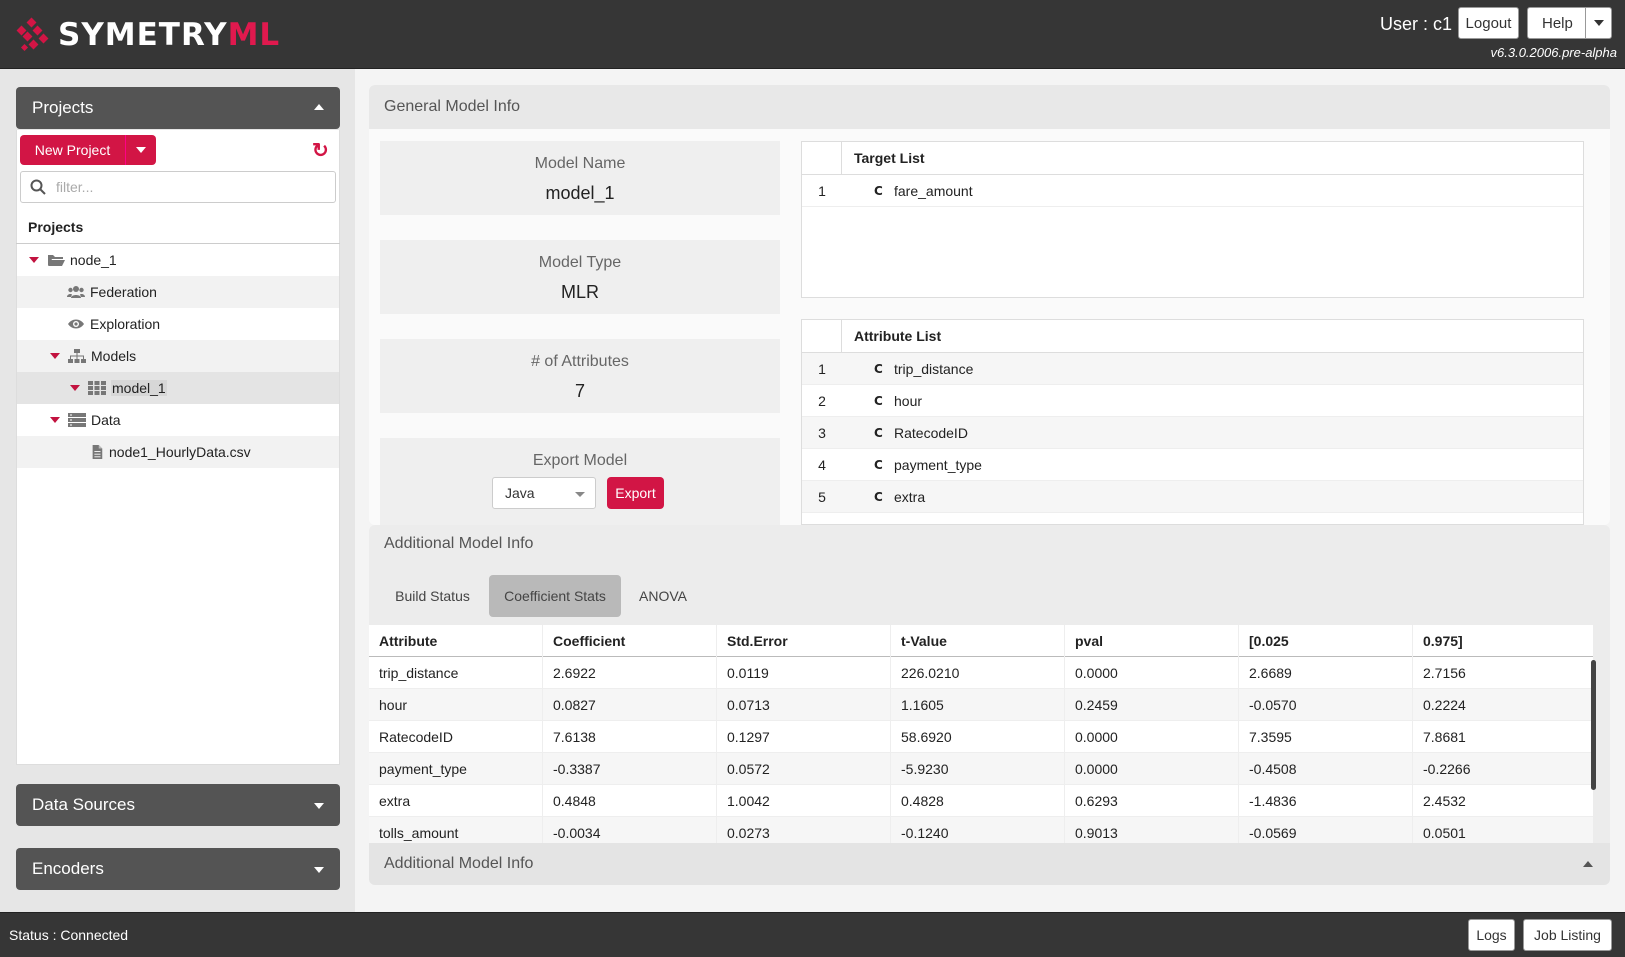 The width and height of the screenshot is (1625, 957). I want to click on new-project-label: New Project, so click(73, 150).